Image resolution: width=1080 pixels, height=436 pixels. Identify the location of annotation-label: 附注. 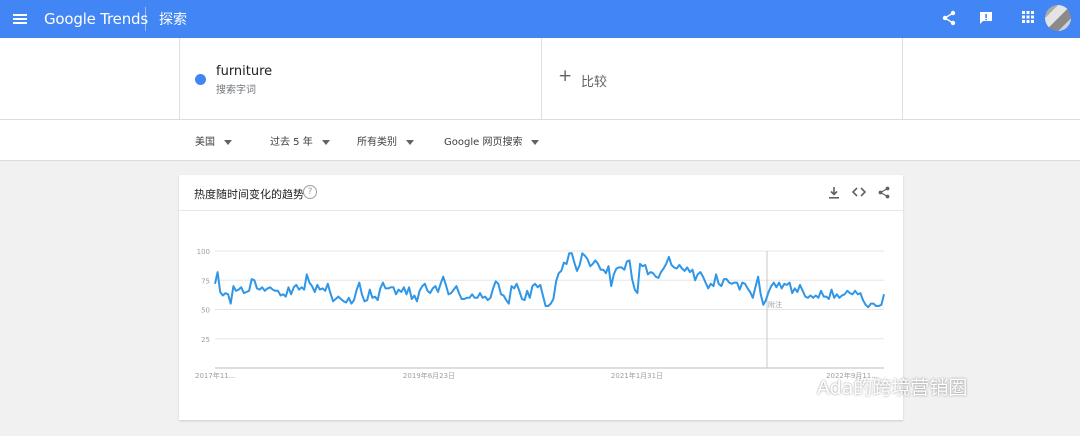
(775, 304).